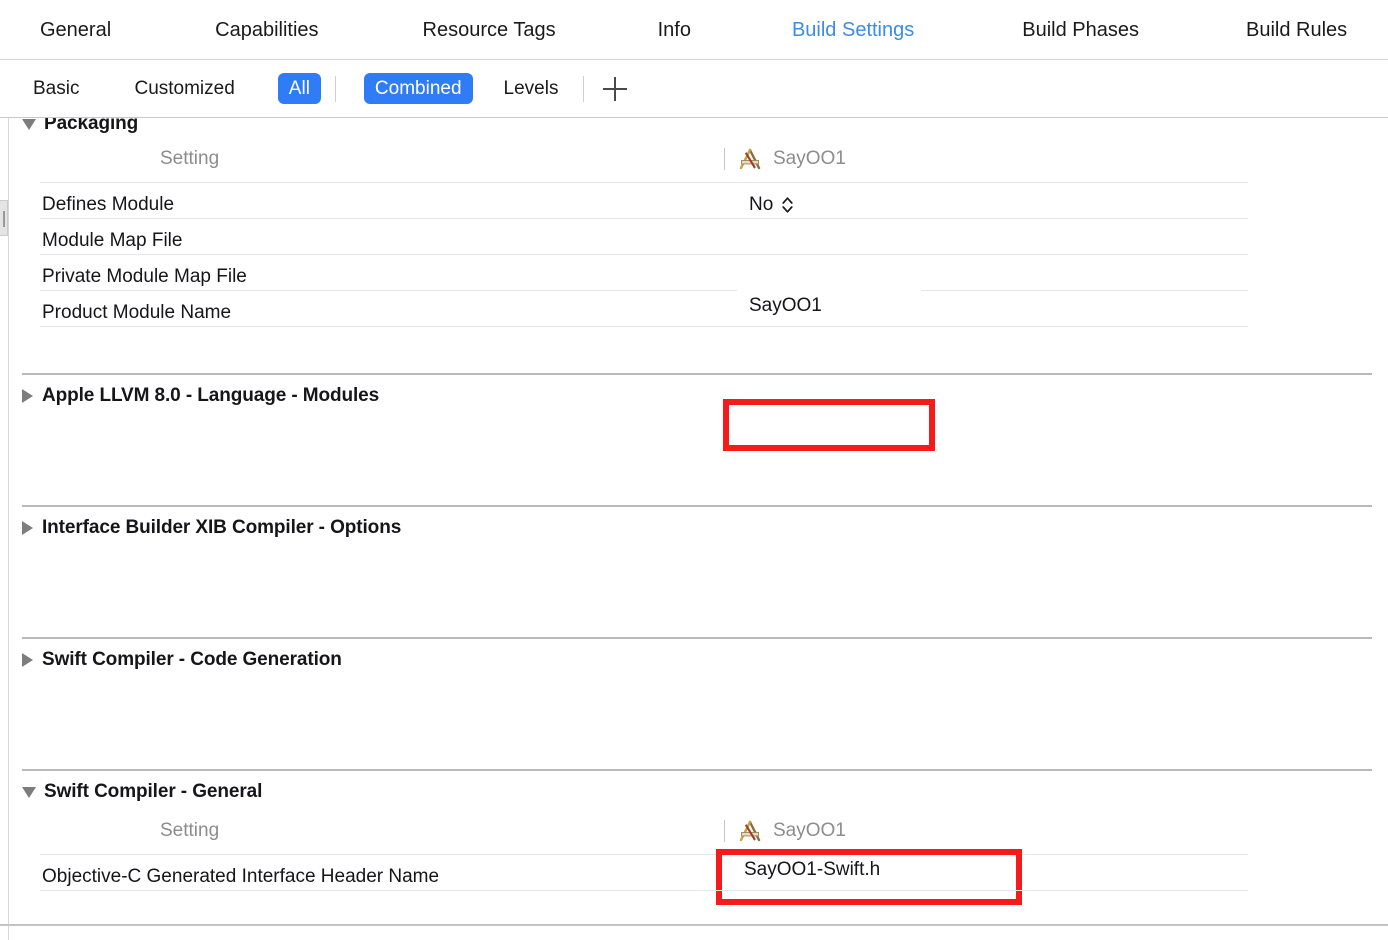 The height and width of the screenshot is (940, 1388). What do you see at coordinates (222, 527) in the screenshot?
I see `group-title-label: Interface Builder XIB Compiler - Options` at bounding box center [222, 527].